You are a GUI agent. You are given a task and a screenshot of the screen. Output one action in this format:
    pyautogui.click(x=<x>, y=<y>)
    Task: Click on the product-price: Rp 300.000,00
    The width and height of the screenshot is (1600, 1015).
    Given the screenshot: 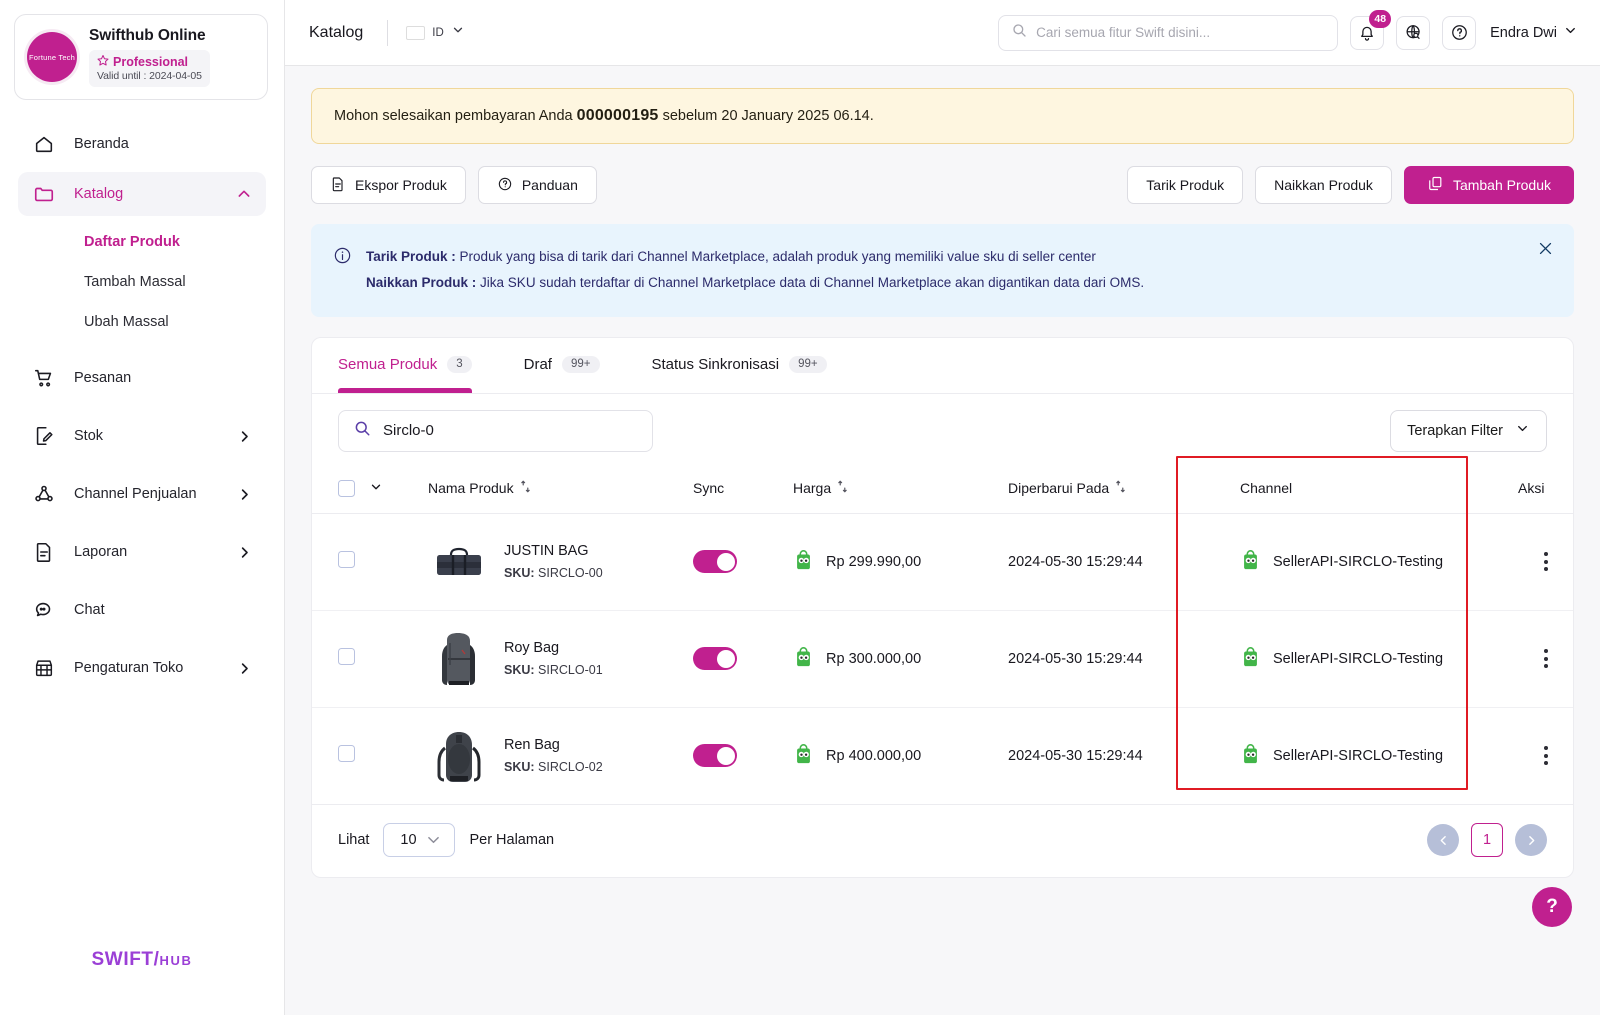 What is the action you would take?
    pyautogui.click(x=874, y=658)
    